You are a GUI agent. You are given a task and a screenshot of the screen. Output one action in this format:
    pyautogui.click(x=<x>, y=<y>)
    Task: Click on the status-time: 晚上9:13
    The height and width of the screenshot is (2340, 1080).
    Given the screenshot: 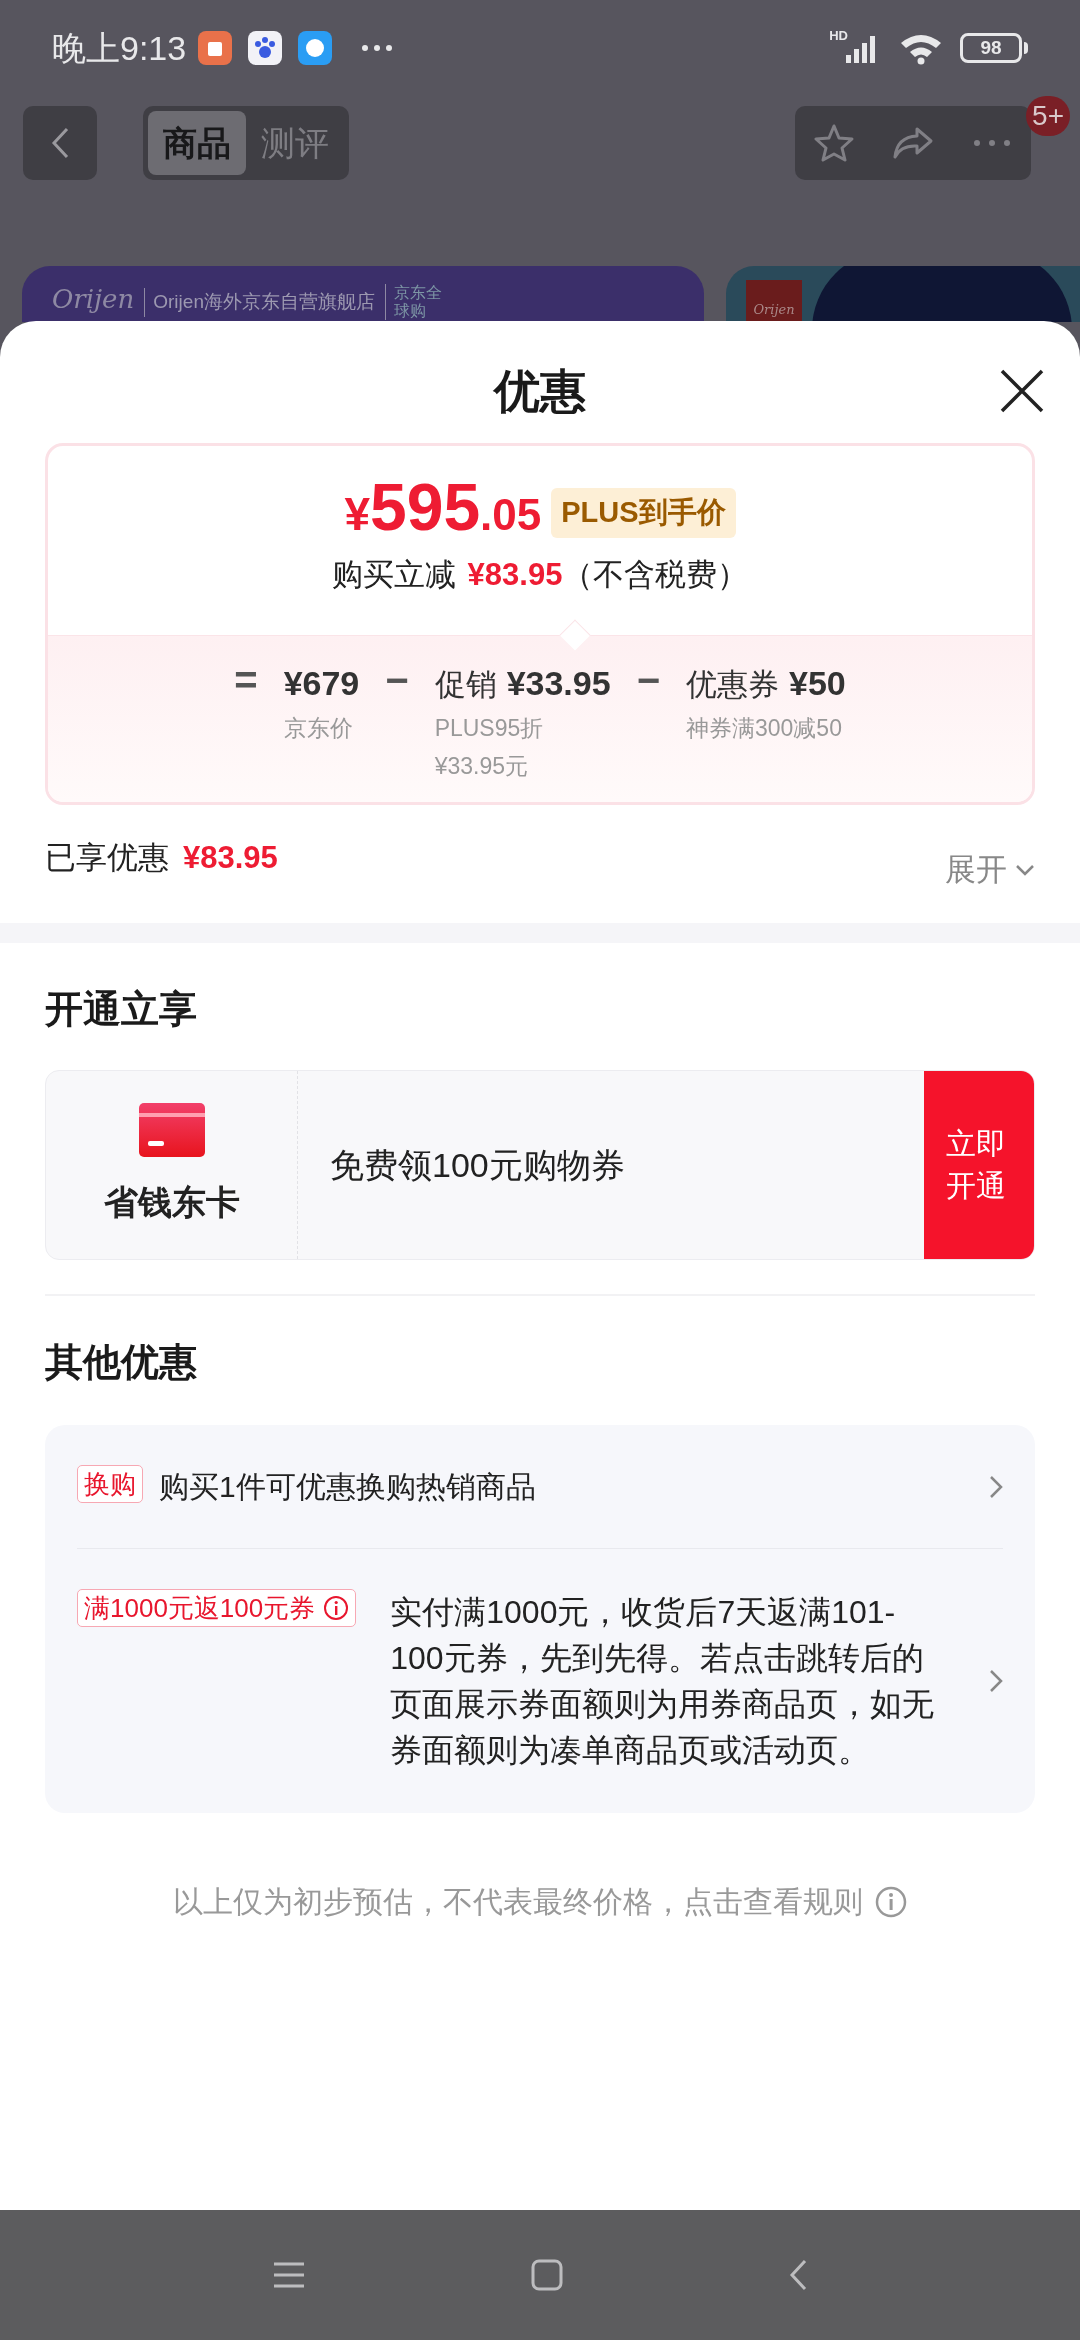 What is the action you would take?
    pyautogui.click(x=119, y=48)
    